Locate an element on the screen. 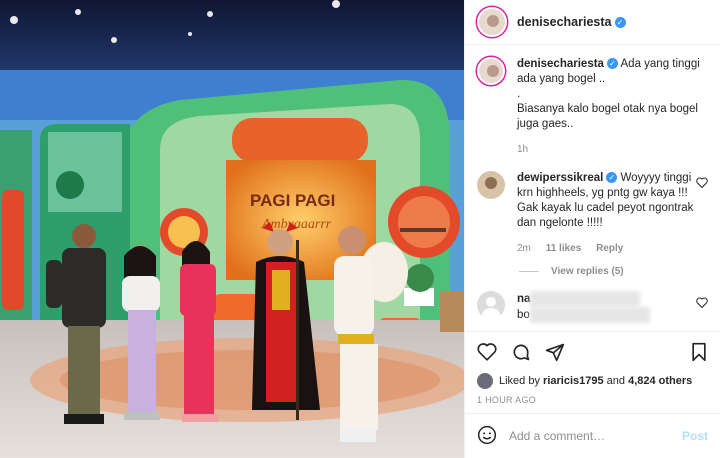  commenter-username: dewiperssikreal is located at coordinates (560, 178).